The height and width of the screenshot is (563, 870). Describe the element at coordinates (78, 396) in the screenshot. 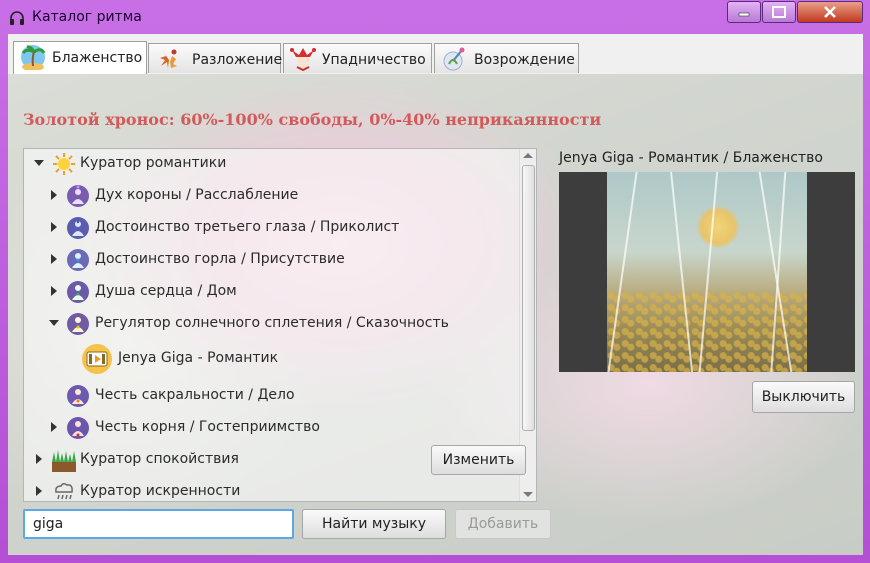

I see `chakra-sacral-icon` at that location.